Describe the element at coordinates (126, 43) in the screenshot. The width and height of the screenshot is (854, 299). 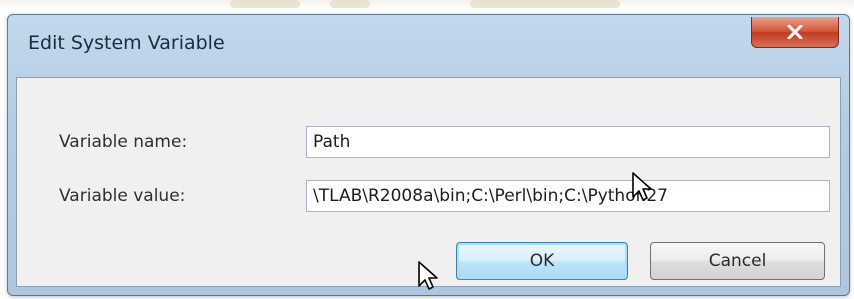
I see `dialog-title: Edit System Variable` at that location.